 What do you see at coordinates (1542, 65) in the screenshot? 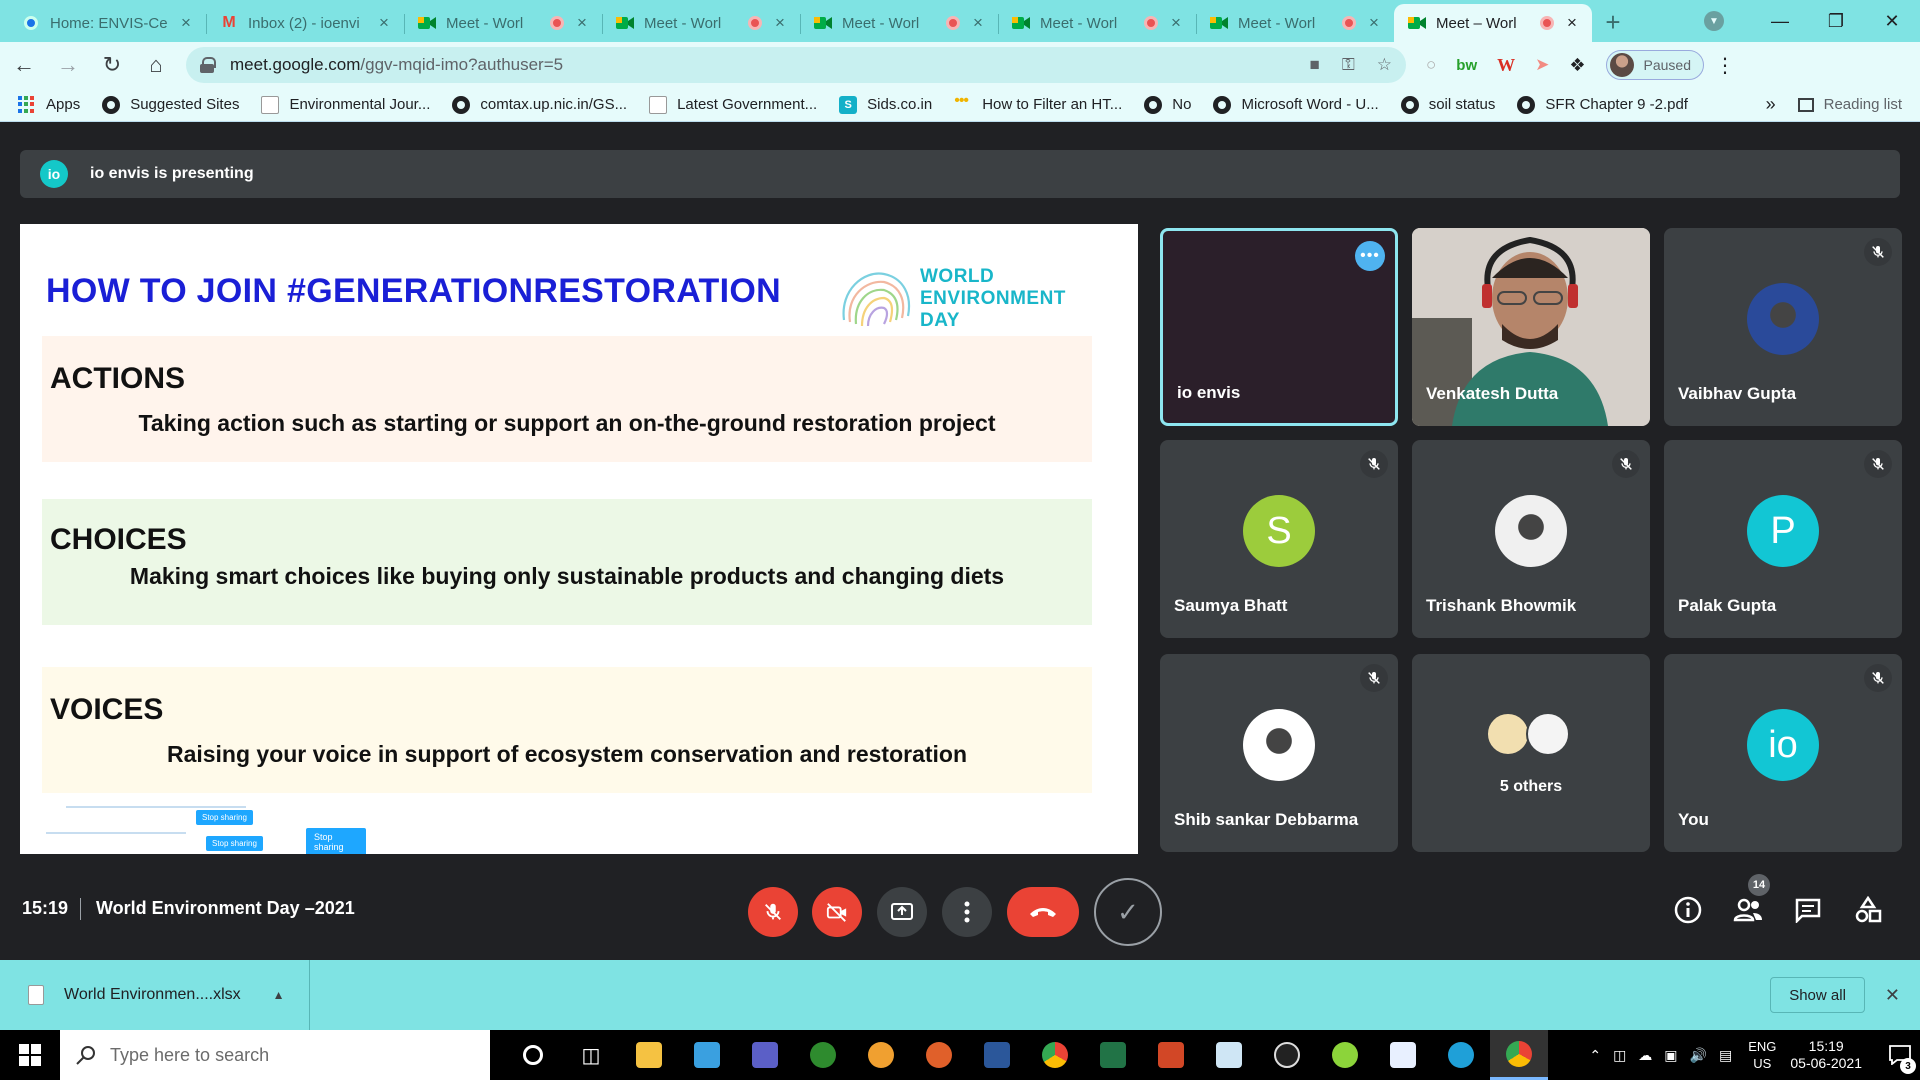
I see `extension-arrow-icon: ➤` at bounding box center [1542, 65].